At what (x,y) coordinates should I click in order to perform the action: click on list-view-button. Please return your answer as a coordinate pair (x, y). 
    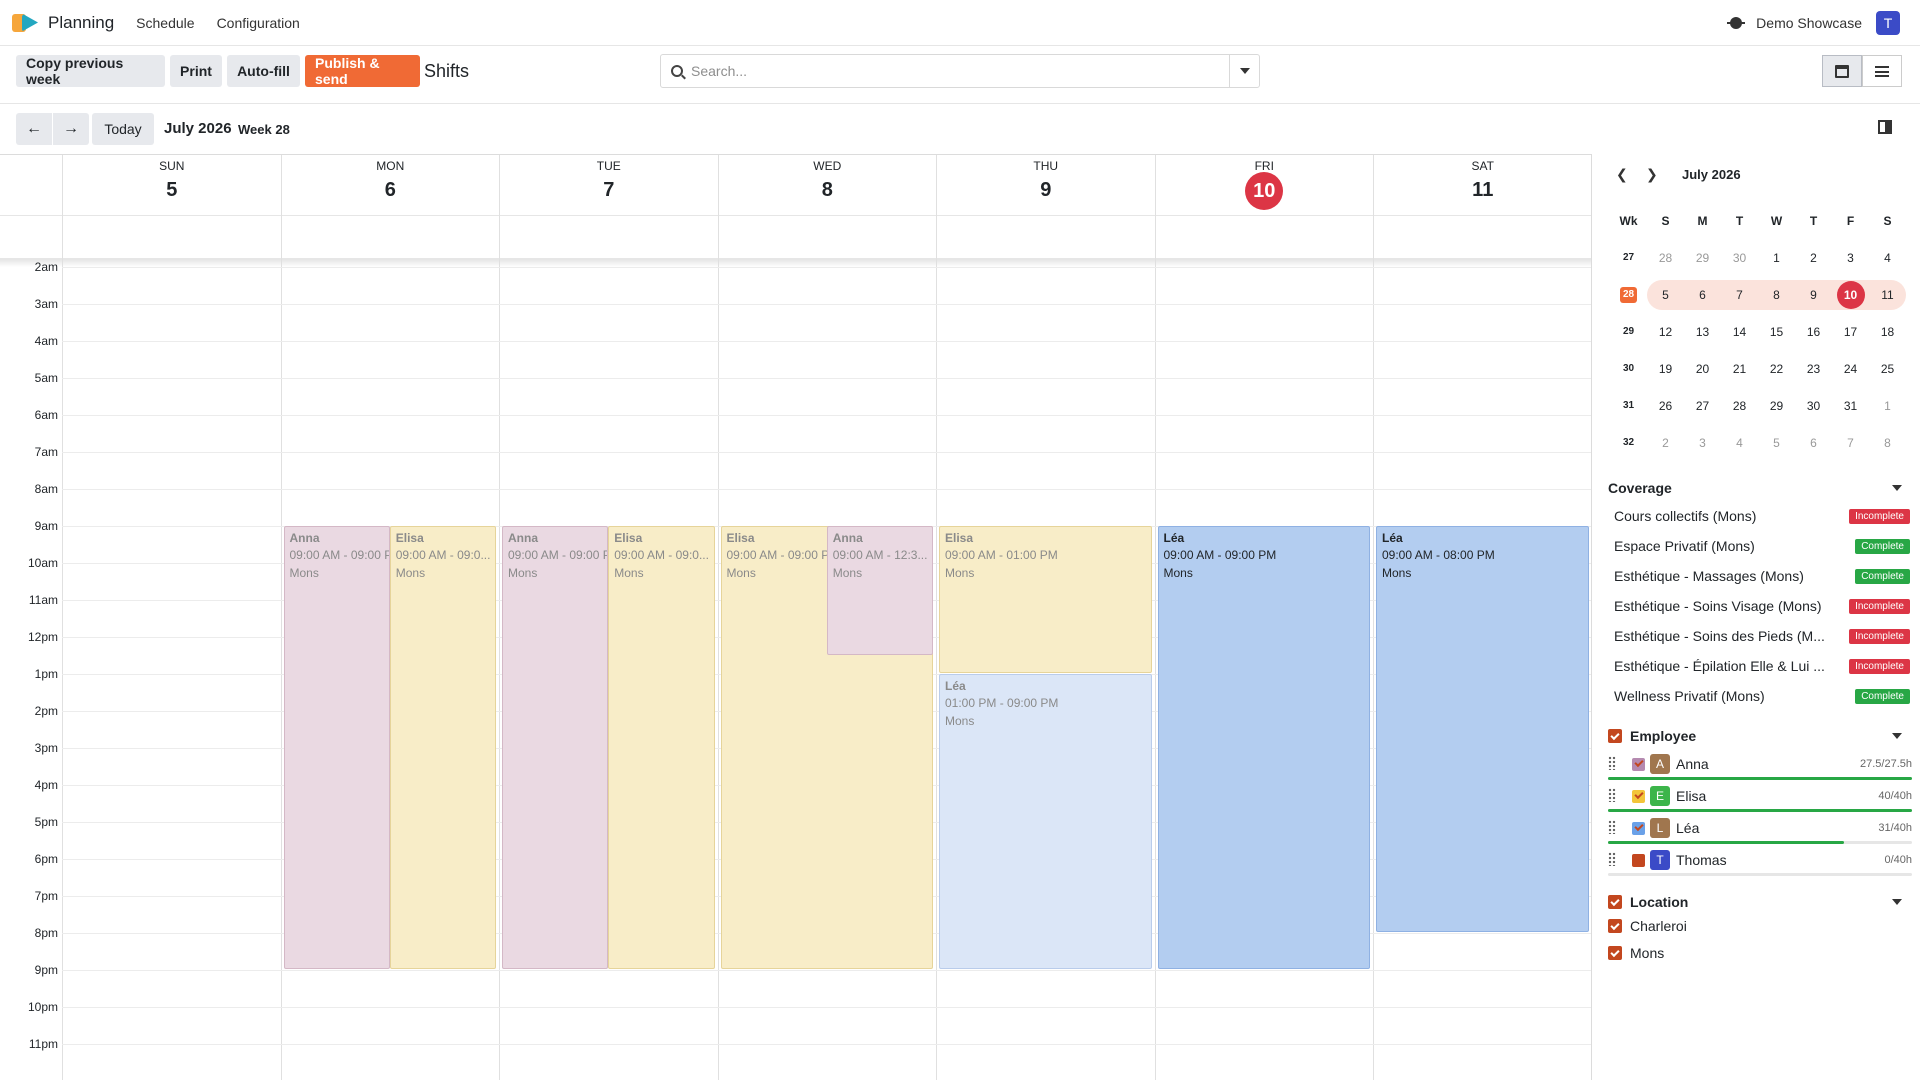
    Looking at the image, I should click on (1882, 71).